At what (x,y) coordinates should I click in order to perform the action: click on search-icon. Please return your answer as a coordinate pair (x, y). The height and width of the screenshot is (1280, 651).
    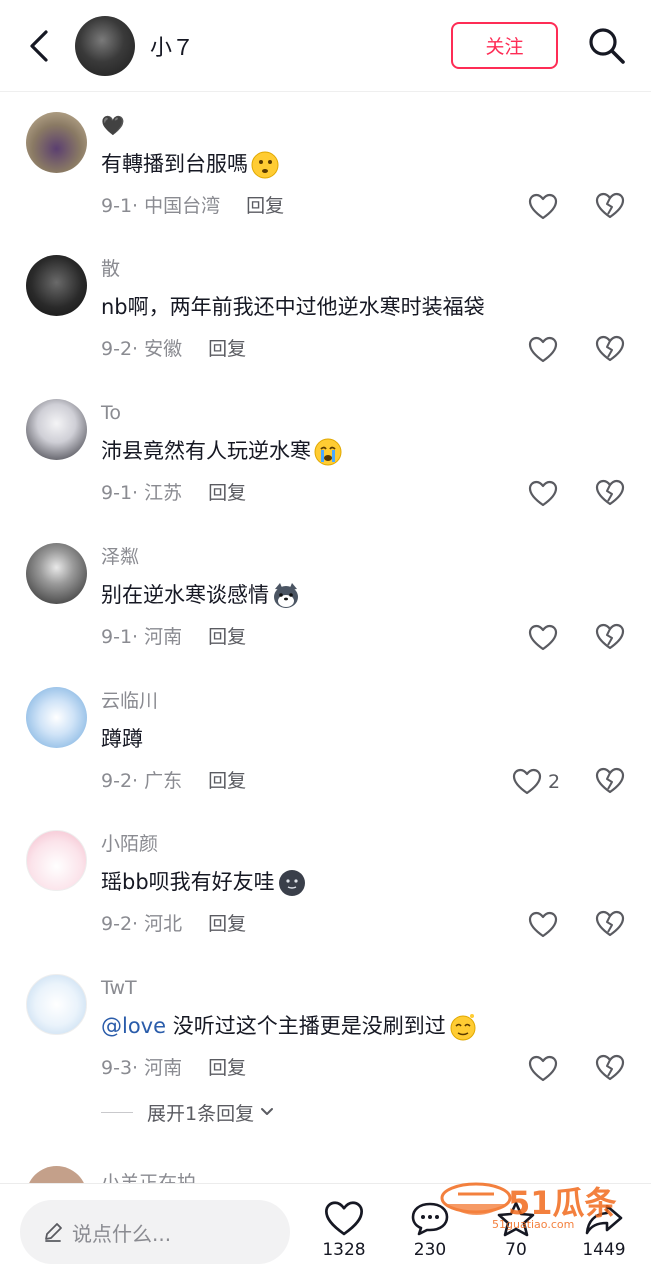
    Looking at the image, I should click on (607, 46).